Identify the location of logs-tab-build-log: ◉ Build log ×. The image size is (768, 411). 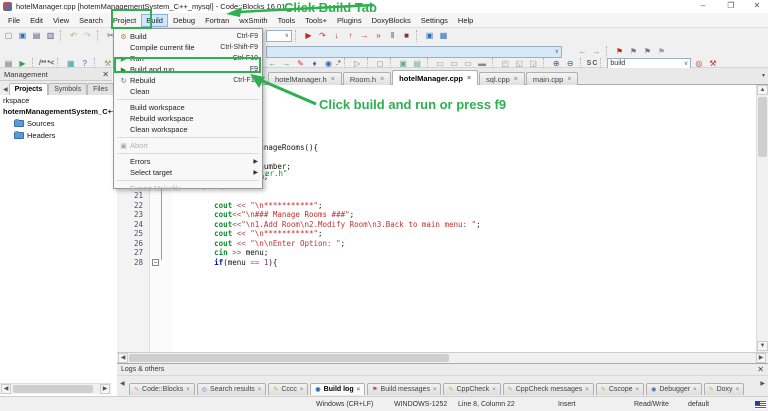
(338, 389).